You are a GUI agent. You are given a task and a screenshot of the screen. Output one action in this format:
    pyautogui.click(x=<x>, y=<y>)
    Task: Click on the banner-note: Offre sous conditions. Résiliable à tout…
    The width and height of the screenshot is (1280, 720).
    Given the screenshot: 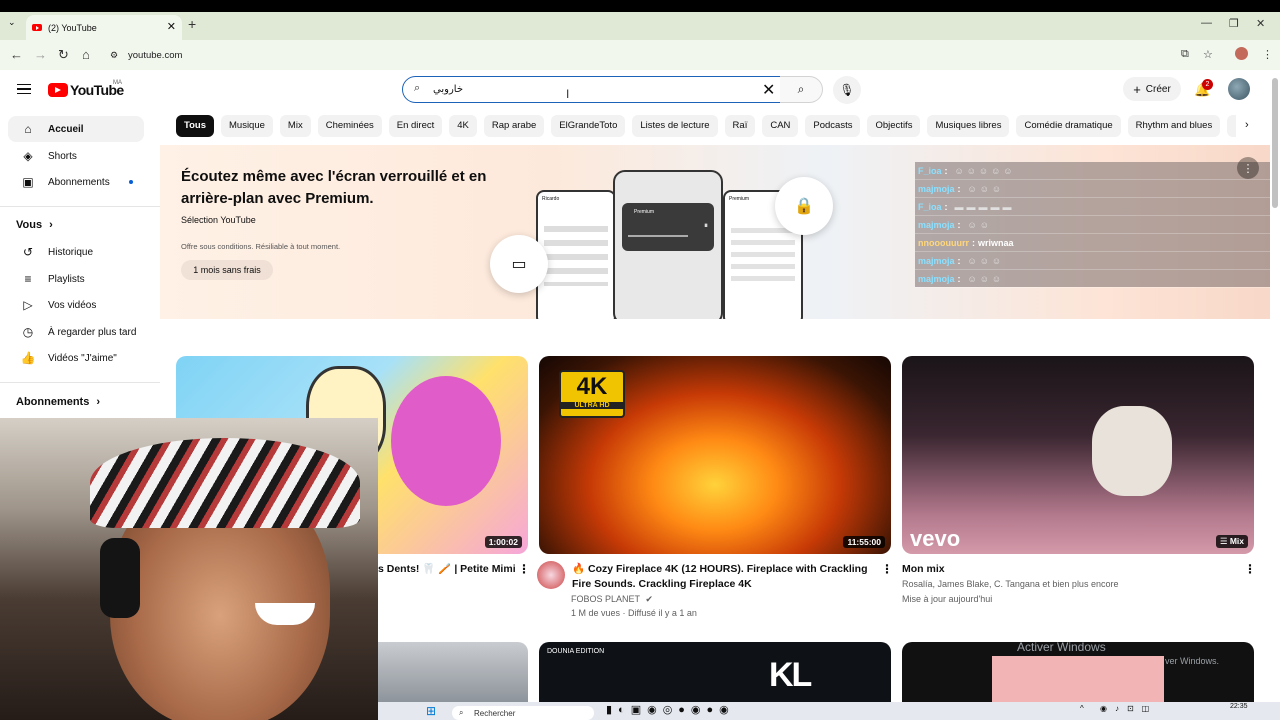 What is the action you would take?
    pyautogui.click(x=261, y=246)
    